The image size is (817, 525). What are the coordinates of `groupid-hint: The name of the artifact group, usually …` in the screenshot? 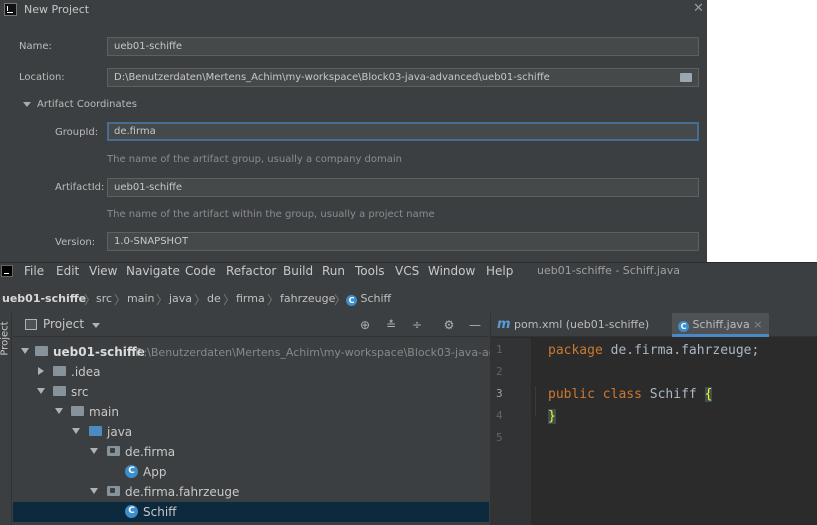 It's located at (254, 159).